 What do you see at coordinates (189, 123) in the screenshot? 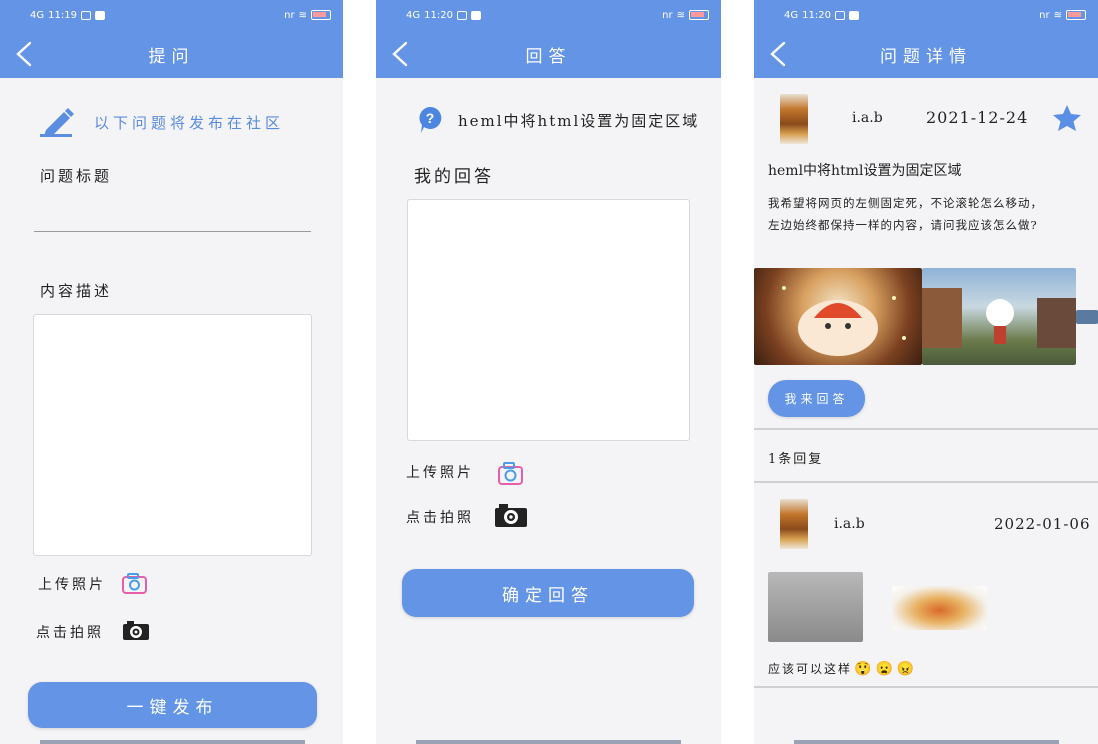
I see `publish-notice: 以下问题将发布在社区` at bounding box center [189, 123].